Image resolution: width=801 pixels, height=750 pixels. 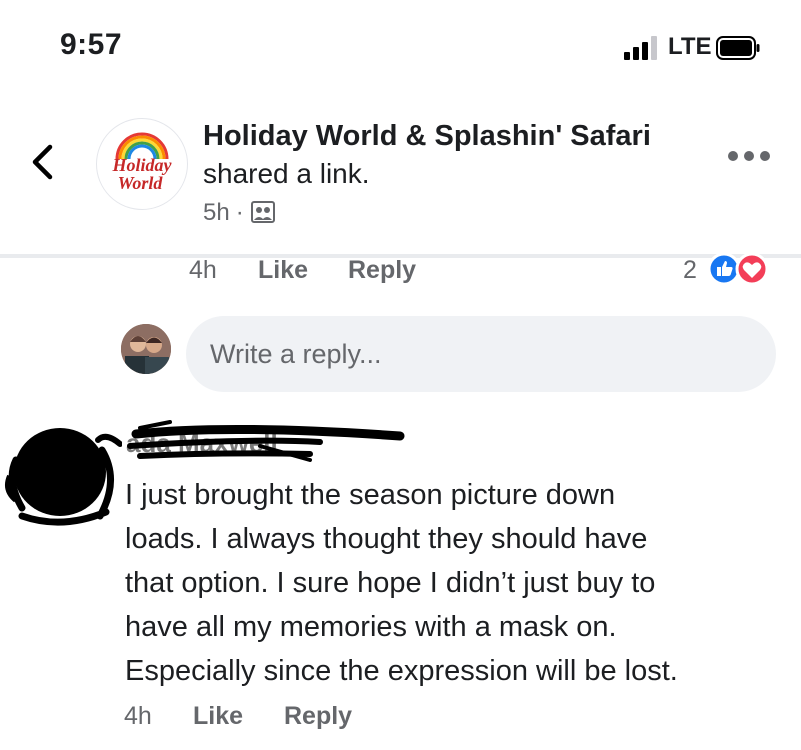 I want to click on reply-reply-button: Reply, so click(x=382, y=270).